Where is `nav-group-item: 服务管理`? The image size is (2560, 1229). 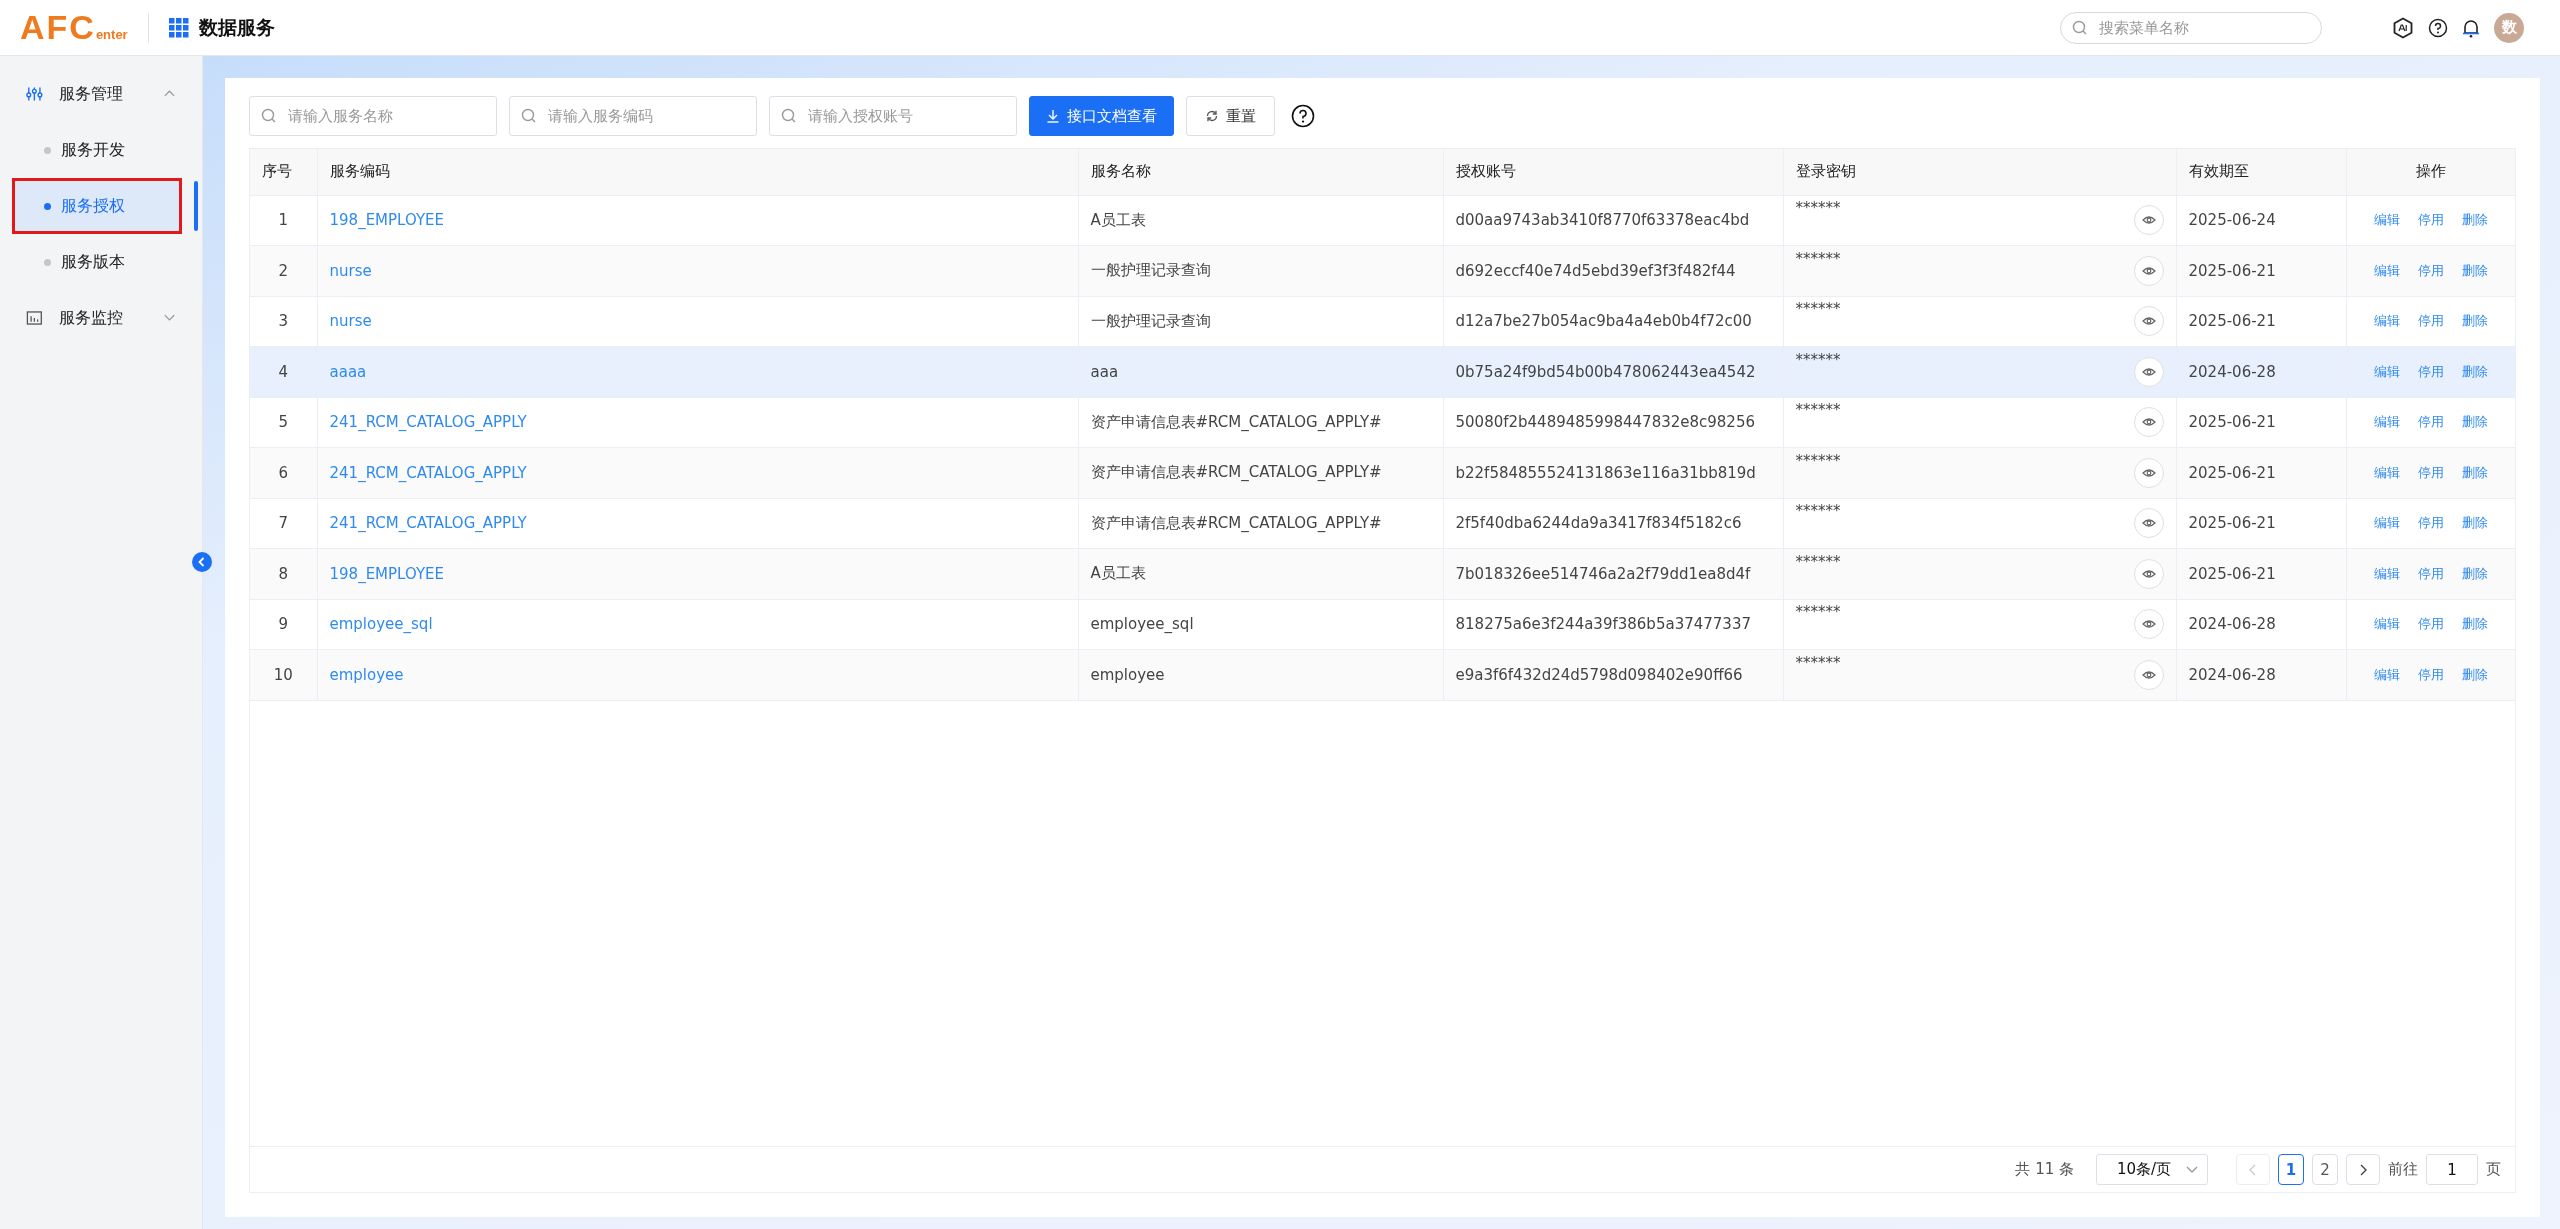
nav-group-item: 服务管理 is located at coordinates (101, 94).